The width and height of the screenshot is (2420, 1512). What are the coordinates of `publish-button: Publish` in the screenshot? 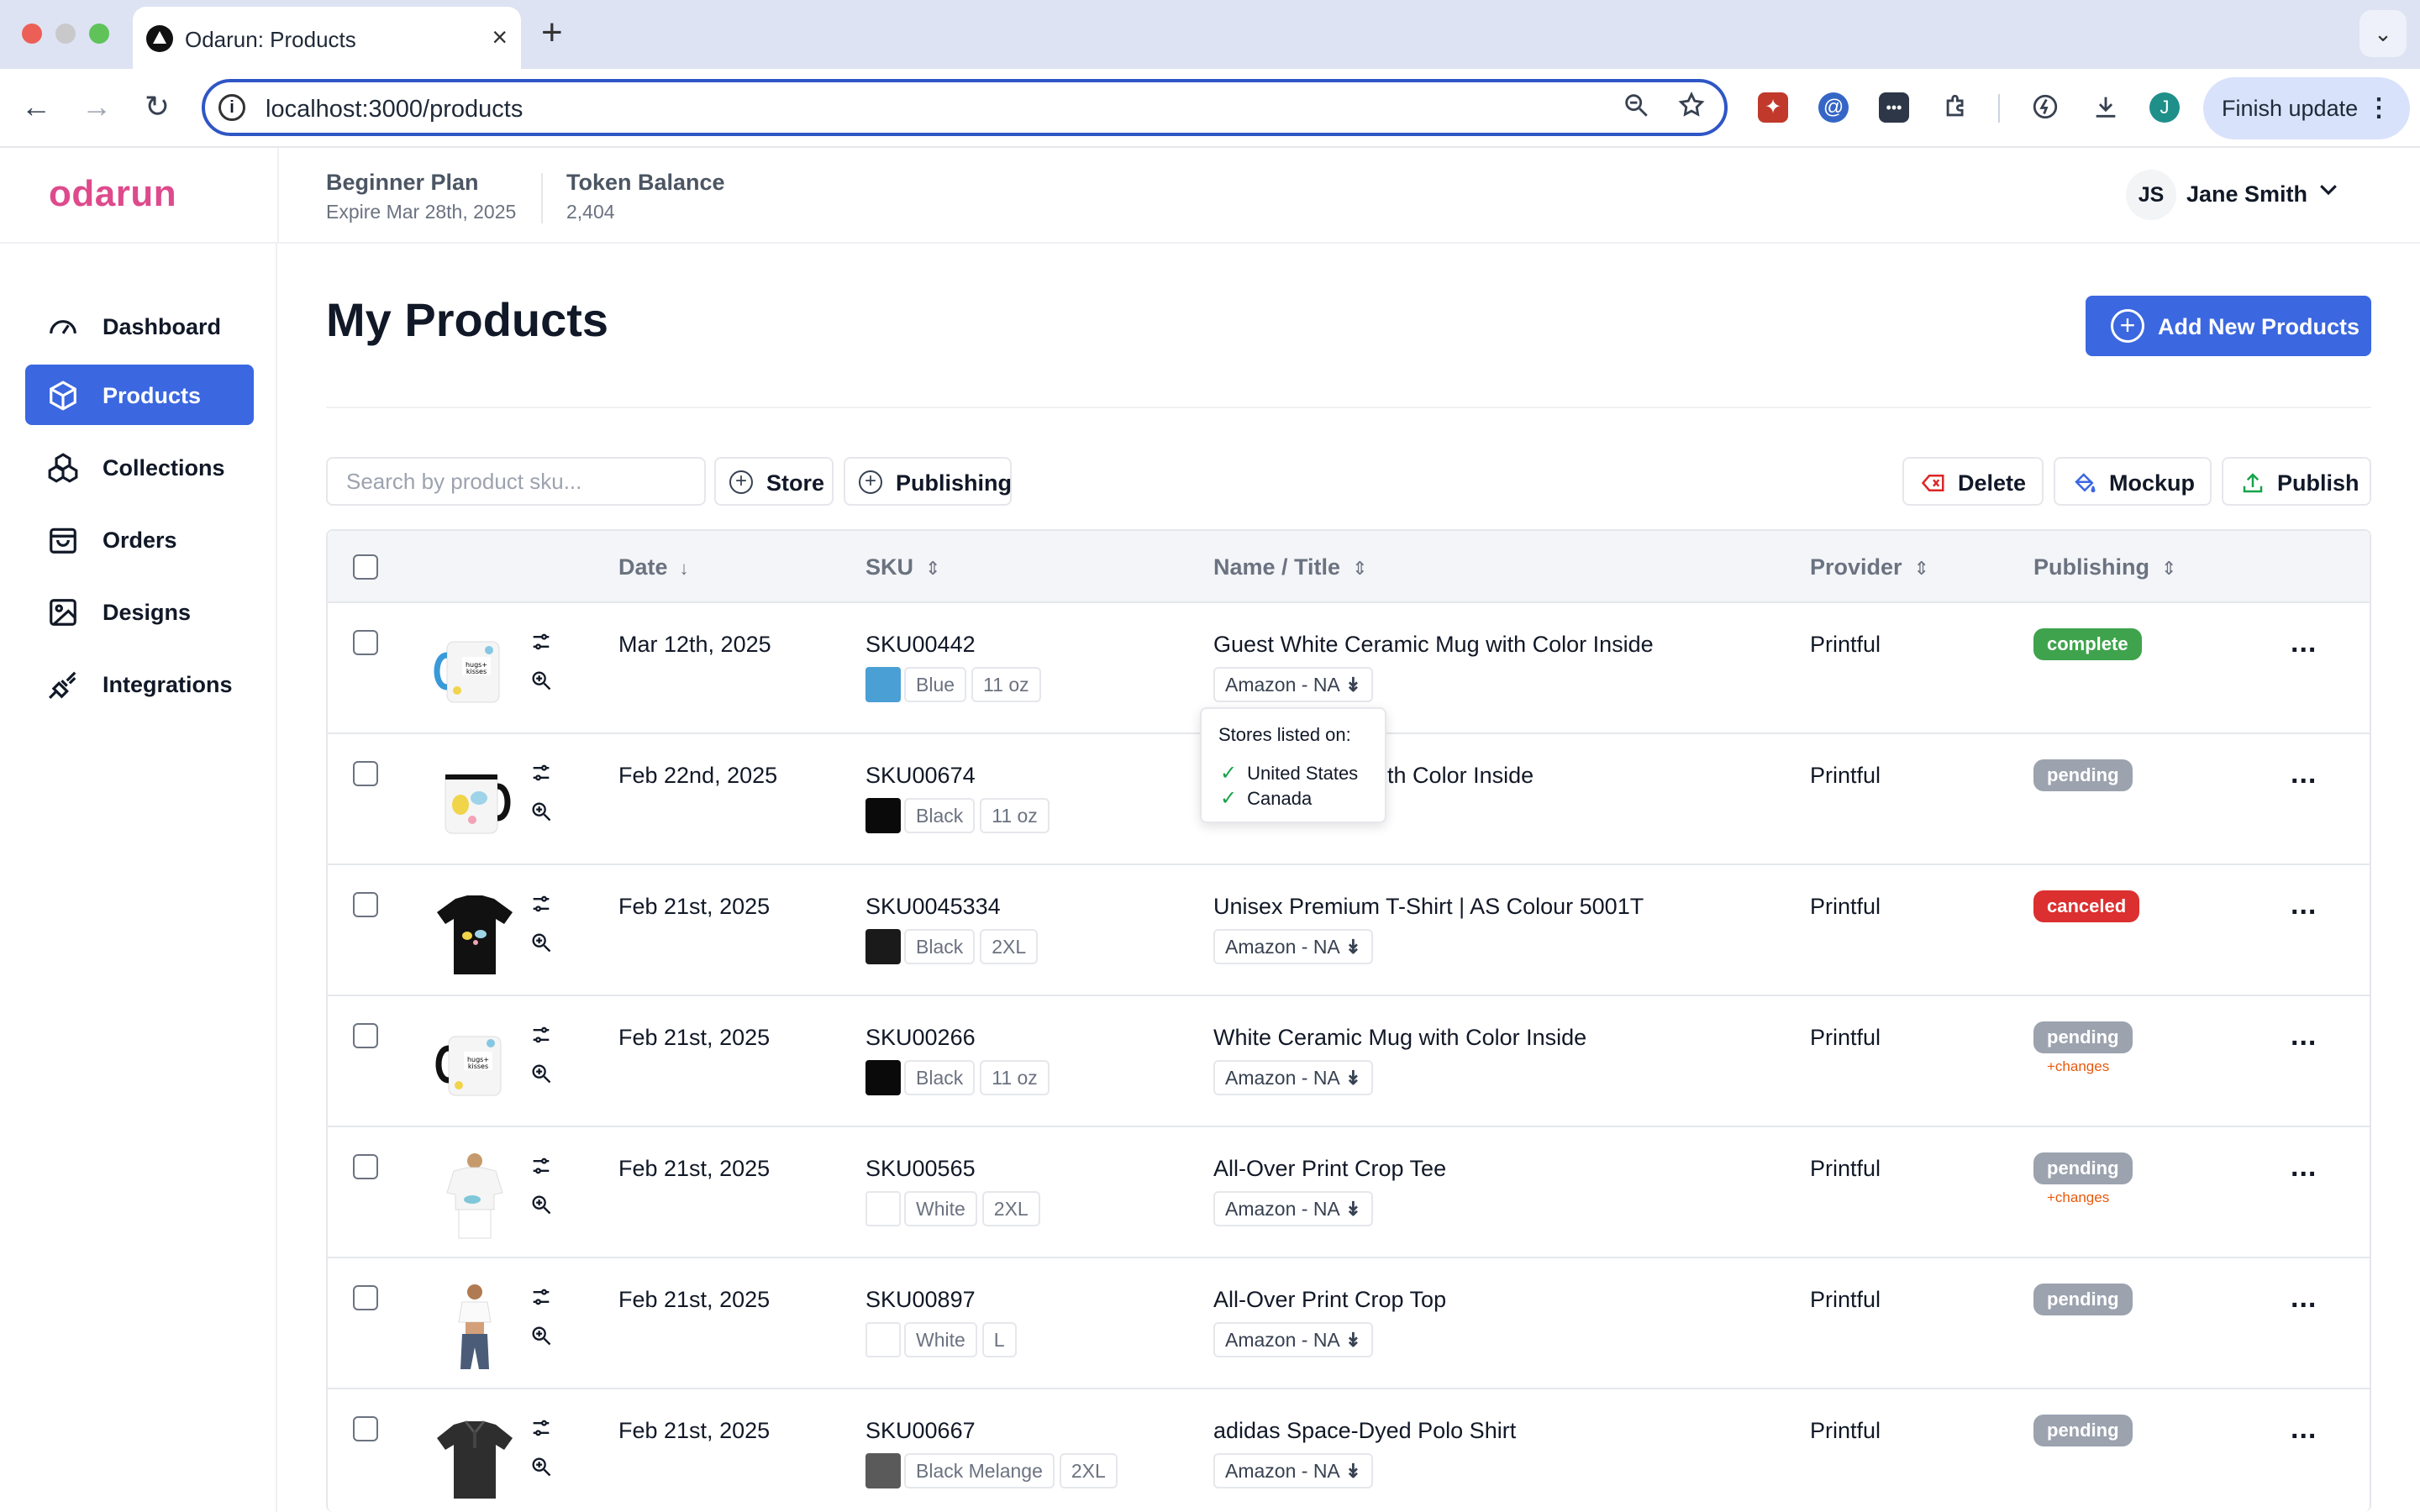 It's located at (2296, 481).